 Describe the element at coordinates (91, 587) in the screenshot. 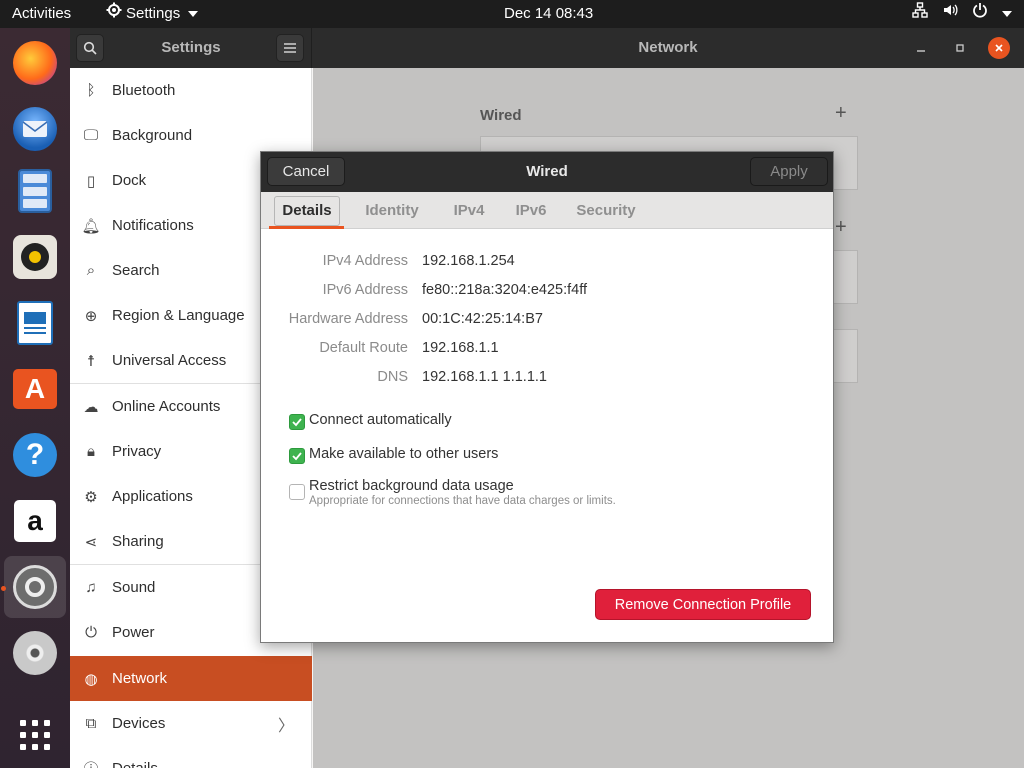

I see `music-note-icon: ♫` at that location.